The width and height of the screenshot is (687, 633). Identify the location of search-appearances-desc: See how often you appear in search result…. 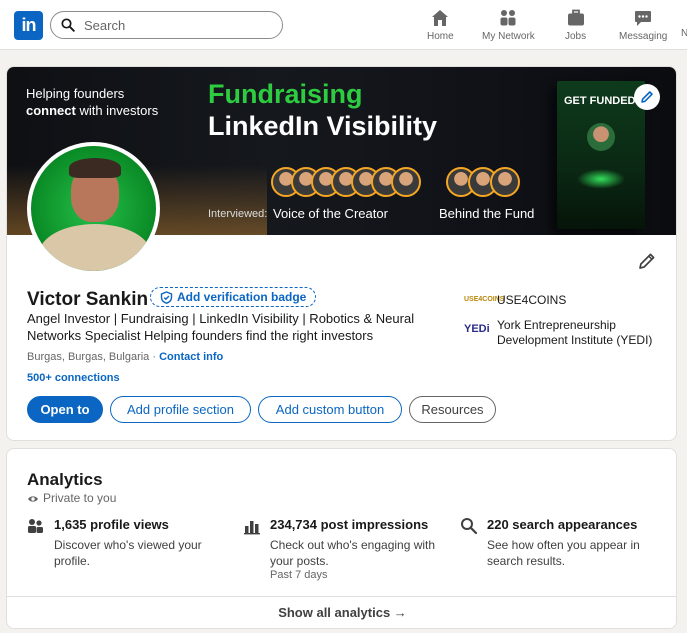
(563, 553).